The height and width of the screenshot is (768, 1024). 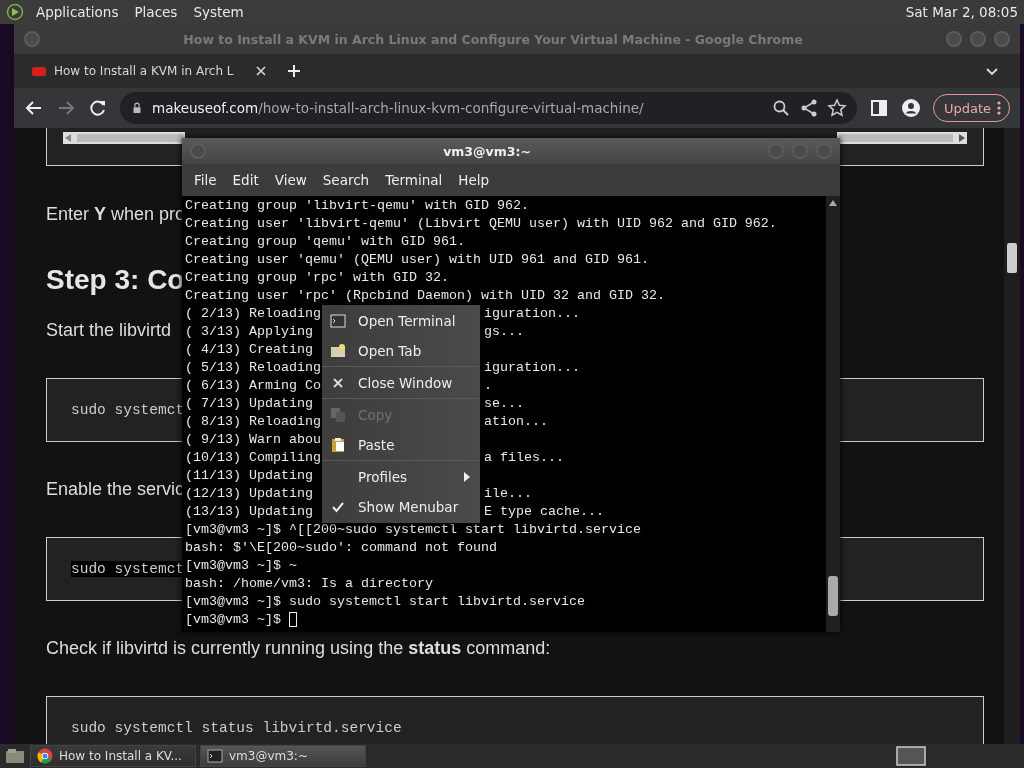 I want to click on terminal-line: Creating user 'rpc' (Rpcbind Daemon) with UID 32 and GID 32., so click(x=425, y=296).